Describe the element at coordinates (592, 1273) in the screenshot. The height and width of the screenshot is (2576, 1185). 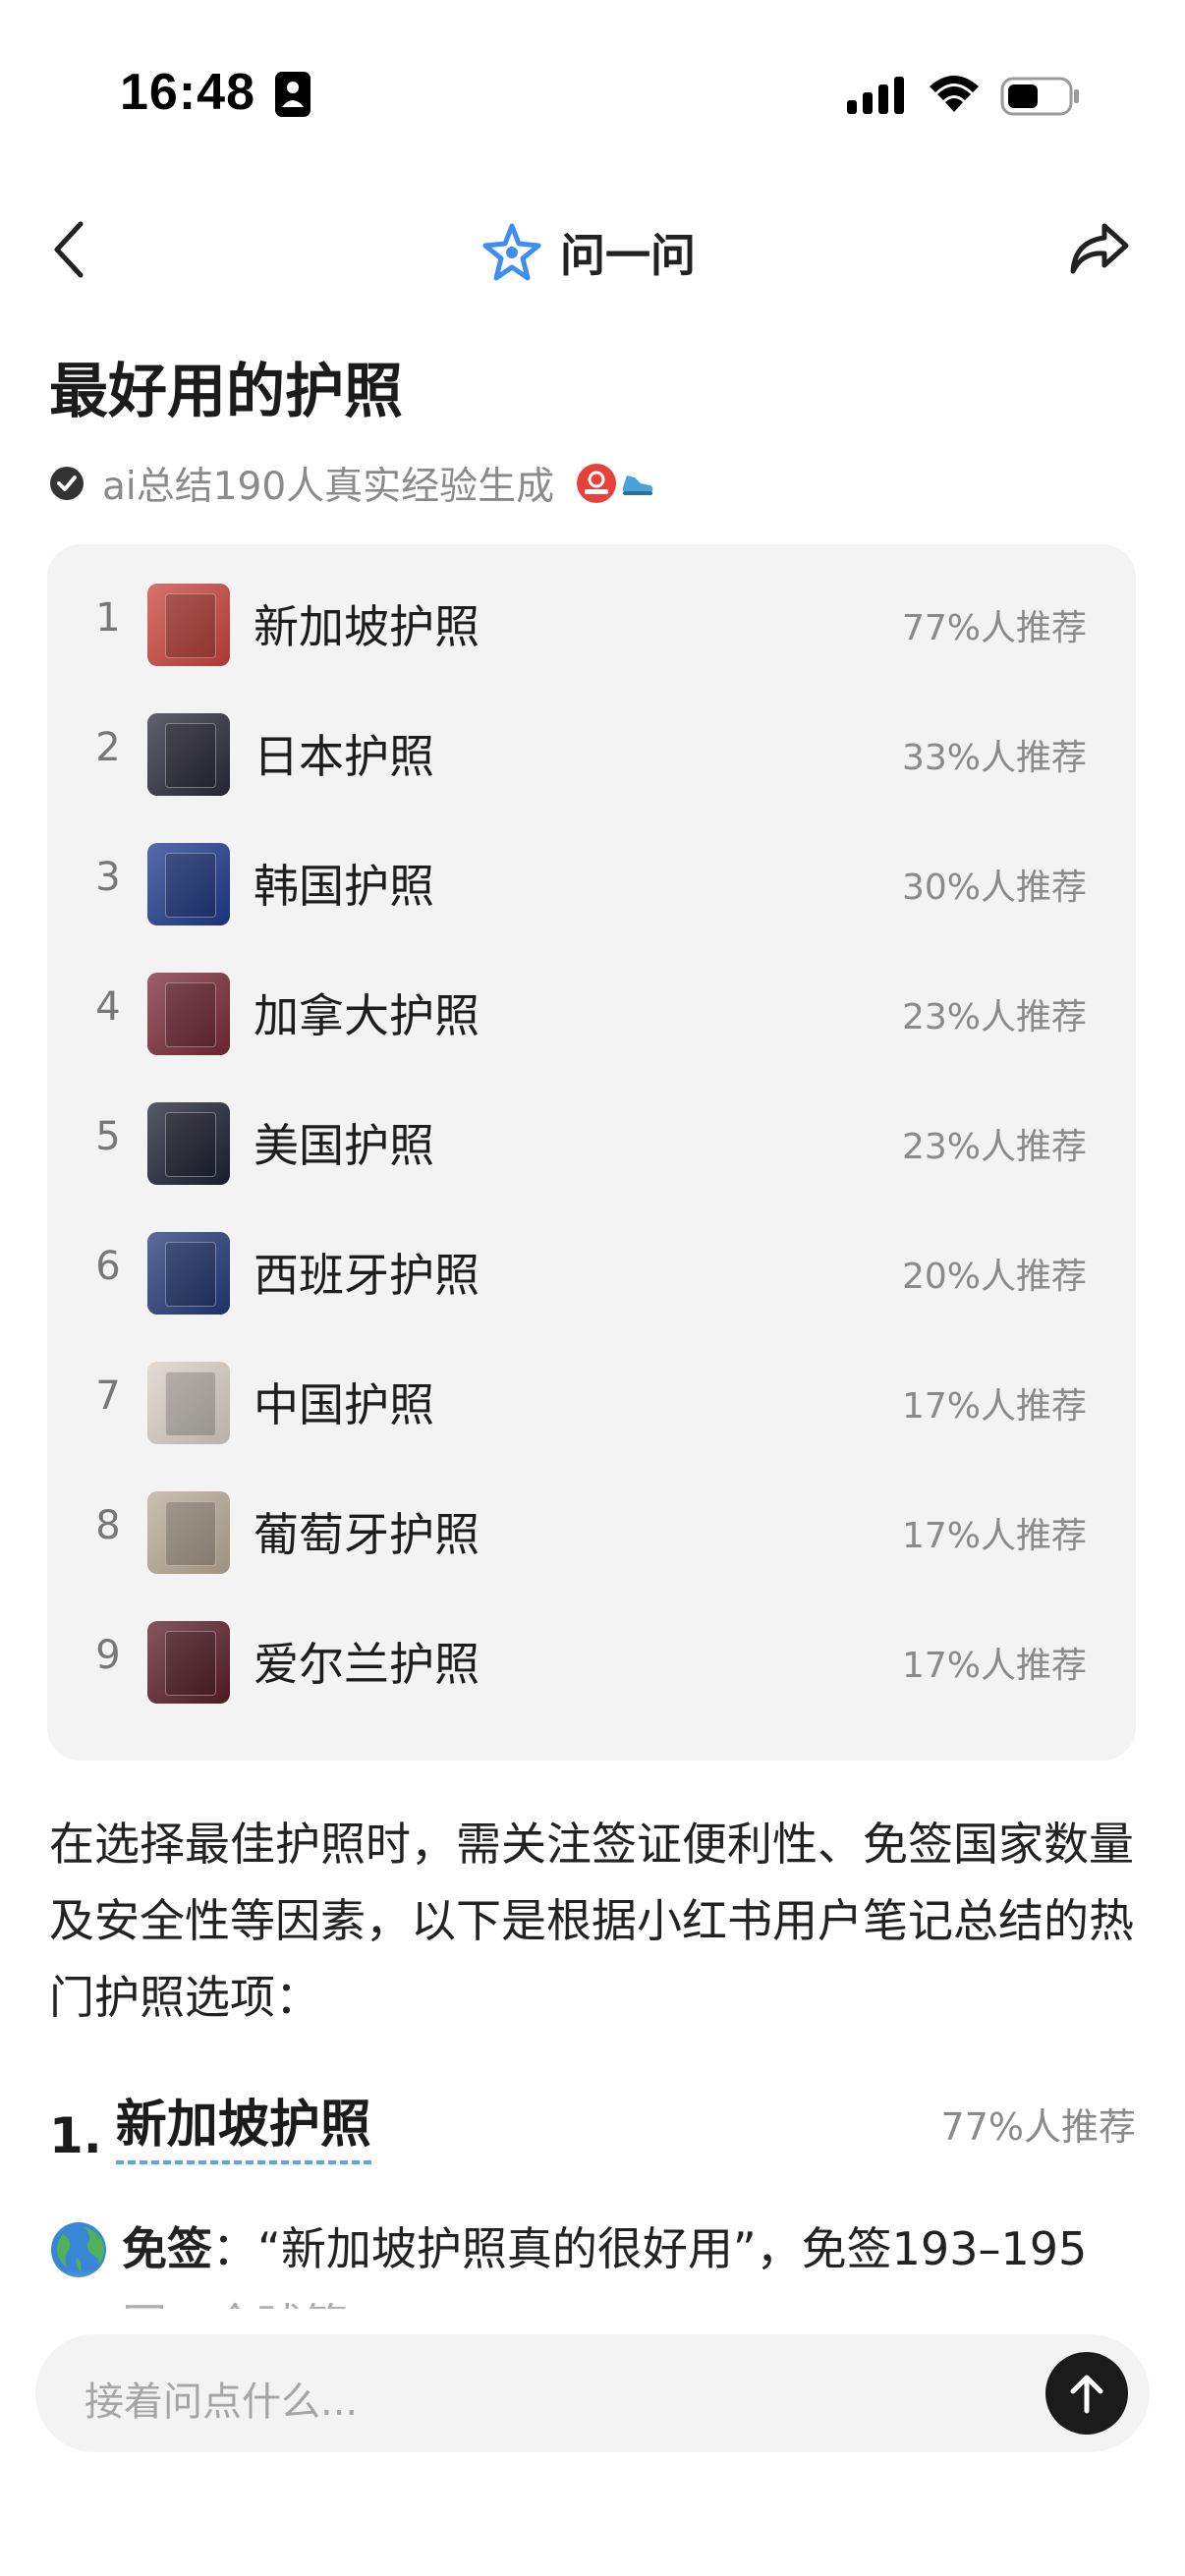
I see `ranking-row: 6 西班牙护照 20%人推荐` at that location.